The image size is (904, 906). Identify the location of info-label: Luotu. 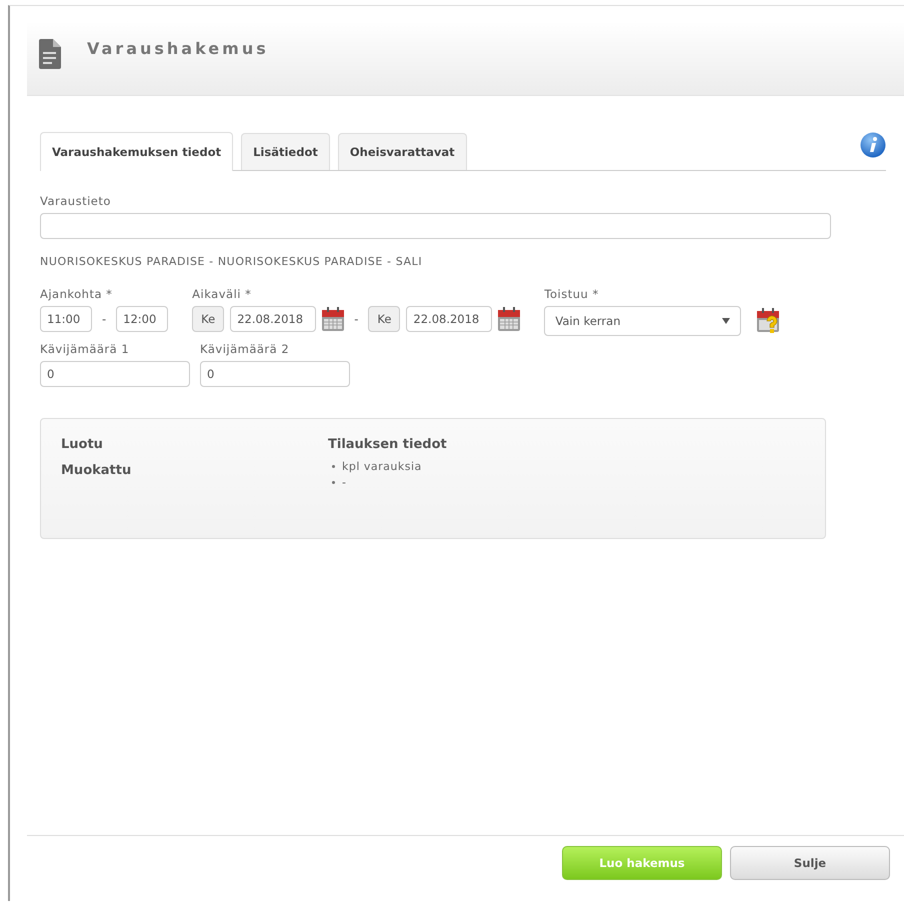
(82, 444).